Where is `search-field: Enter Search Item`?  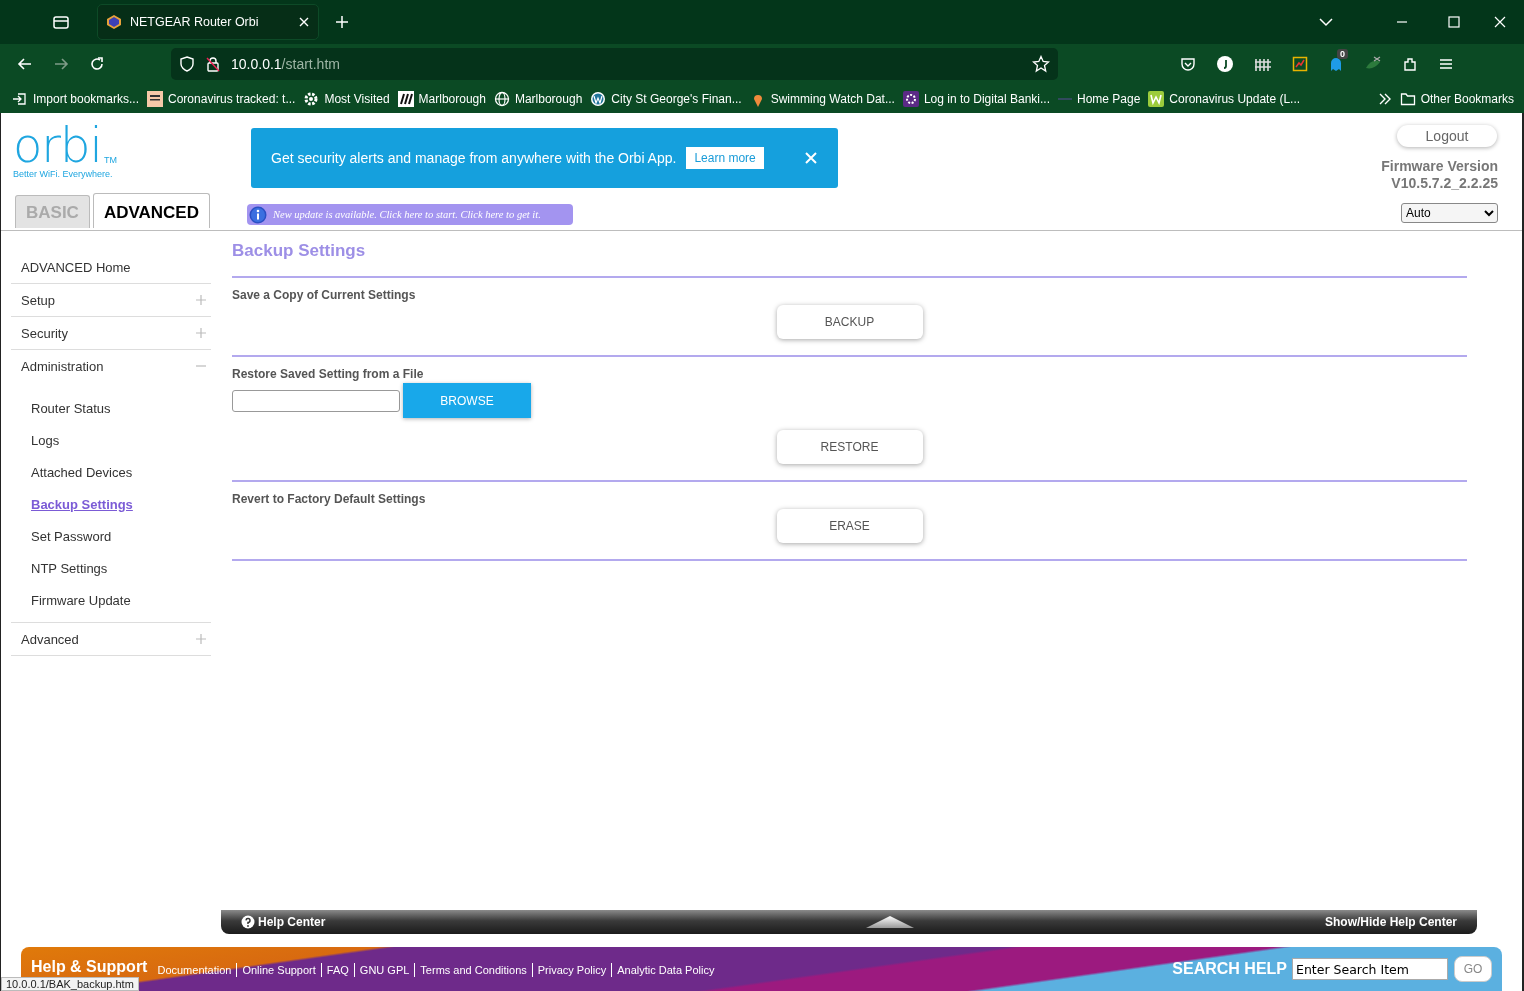
search-field: Enter Search Item is located at coordinates (1370, 969).